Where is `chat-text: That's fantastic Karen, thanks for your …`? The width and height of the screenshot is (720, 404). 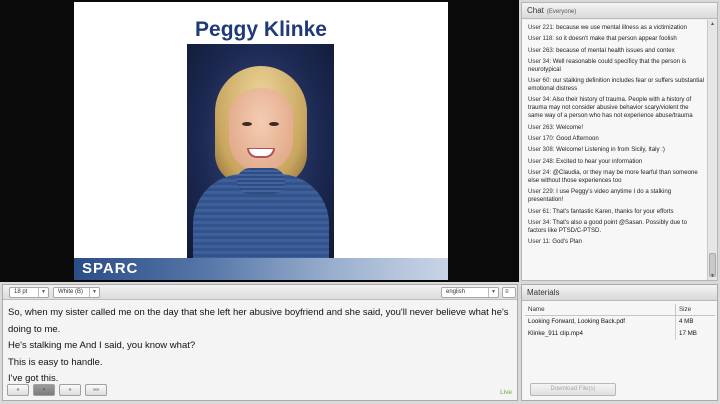
chat-text: That's fantastic Karen, thanks for your … is located at coordinates (613, 211).